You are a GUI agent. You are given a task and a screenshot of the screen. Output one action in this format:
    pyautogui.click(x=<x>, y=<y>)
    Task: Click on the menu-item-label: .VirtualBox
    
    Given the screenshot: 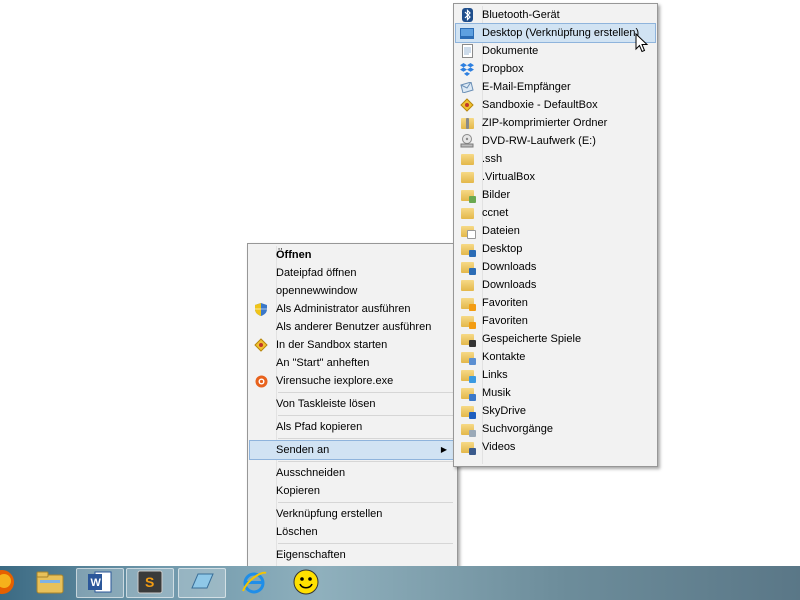 What is the action you would take?
    pyautogui.click(x=508, y=177)
    